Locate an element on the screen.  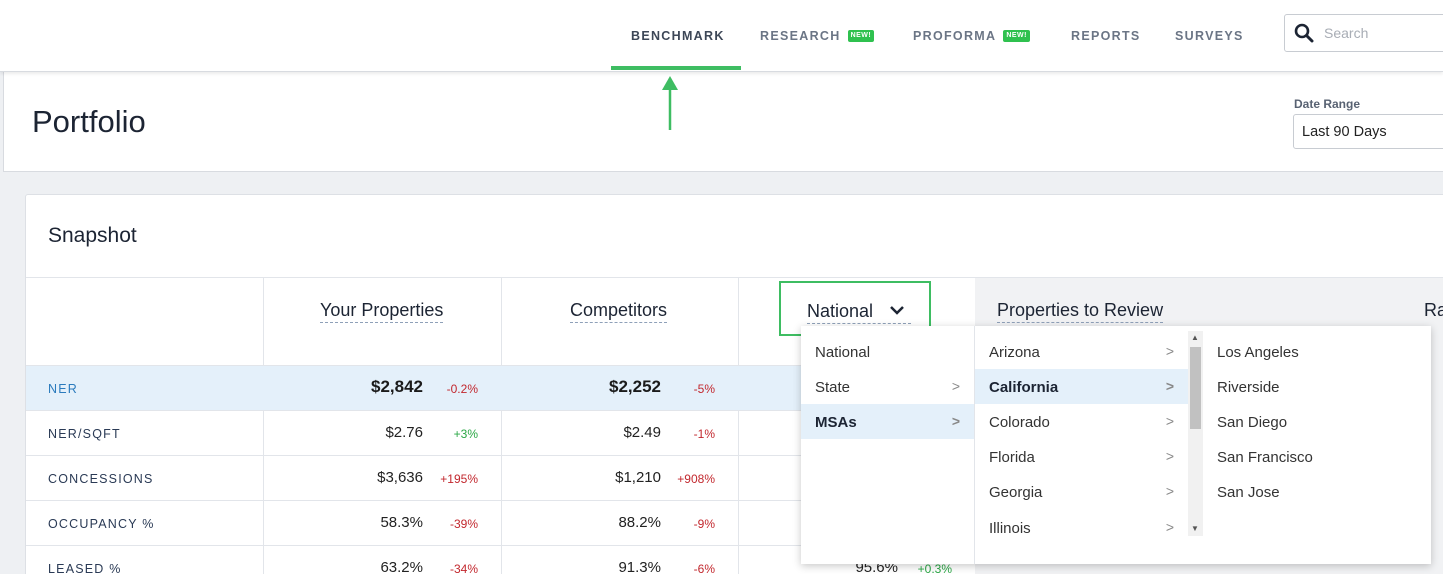
dropdown-item-state: State > is located at coordinates (887, 386).